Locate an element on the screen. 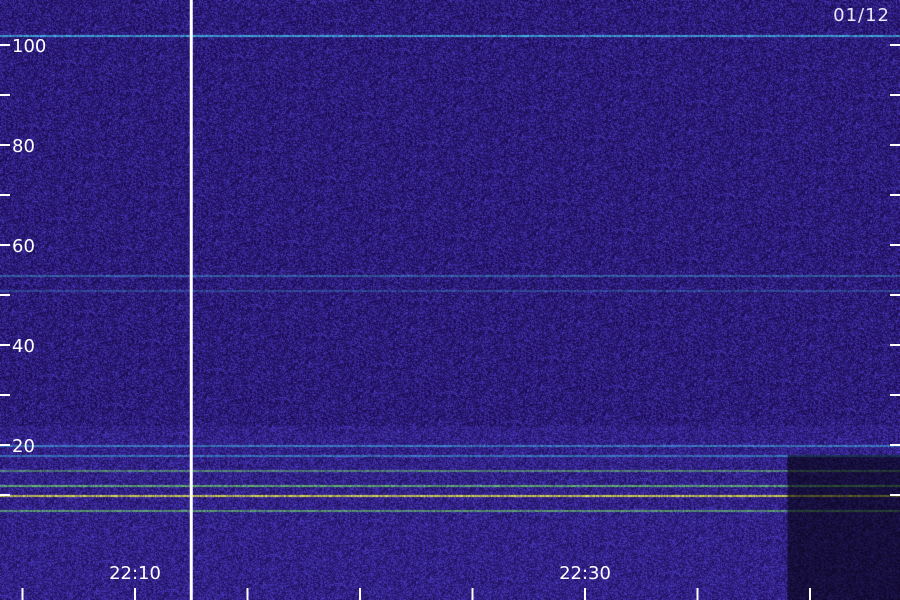 This screenshot has width=900, height=600. y-tick-label: 80 is located at coordinates (23, 146).